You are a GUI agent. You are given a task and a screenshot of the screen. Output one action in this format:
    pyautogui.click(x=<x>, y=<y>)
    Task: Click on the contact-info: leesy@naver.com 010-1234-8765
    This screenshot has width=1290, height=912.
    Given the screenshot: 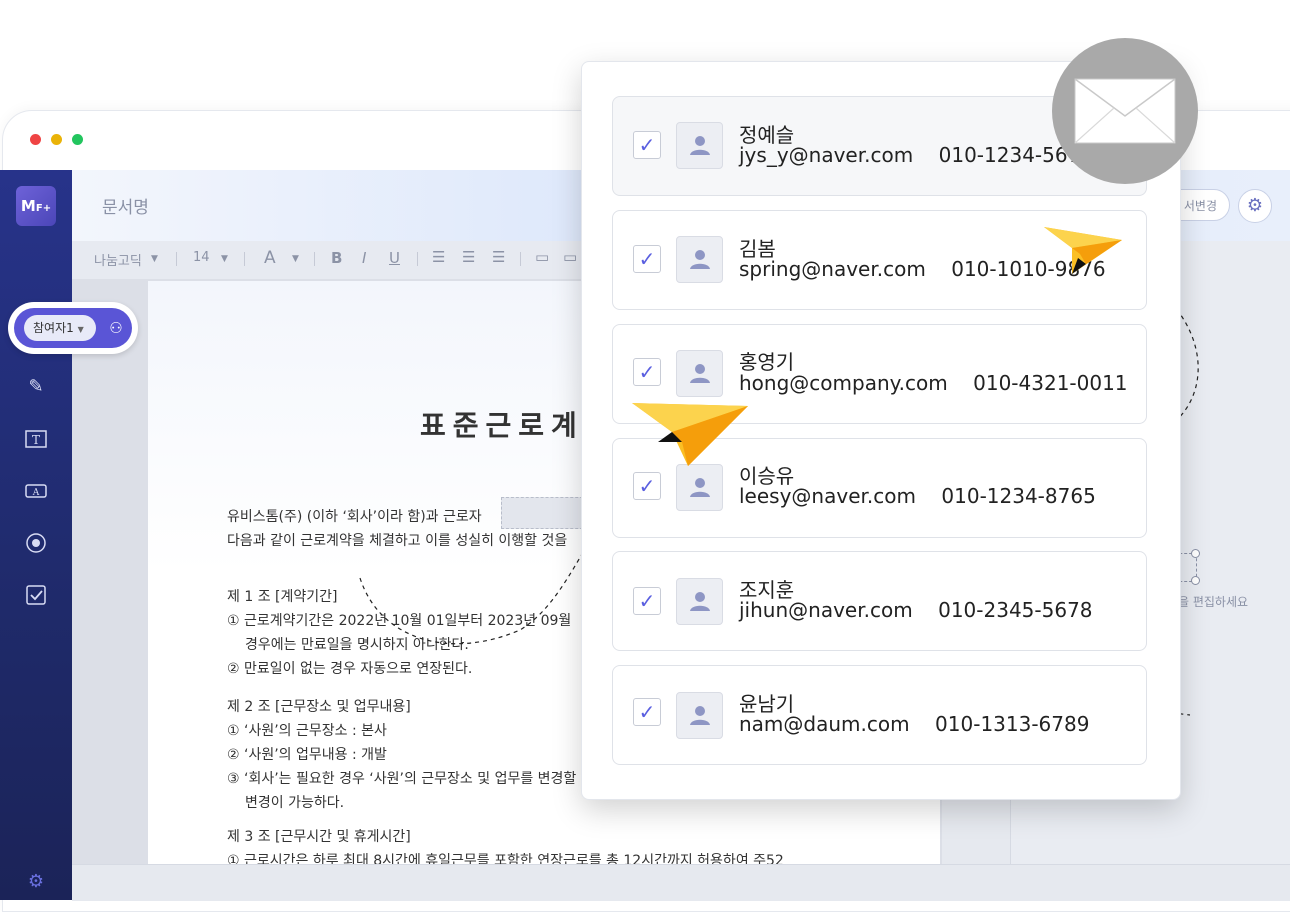 What is the action you would take?
    pyautogui.click(x=917, y=496)
    